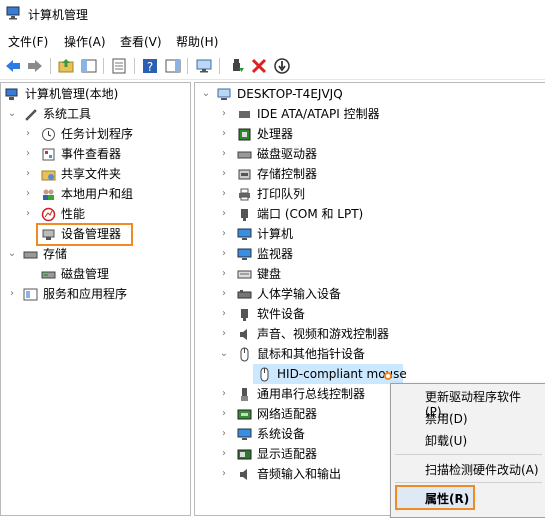 This screenshot has width=545, height=518. What do you see at coordinates (28, 41) in the screenshot?
I see `menu-file: 文件(F)` at bounding box center [28, 41].